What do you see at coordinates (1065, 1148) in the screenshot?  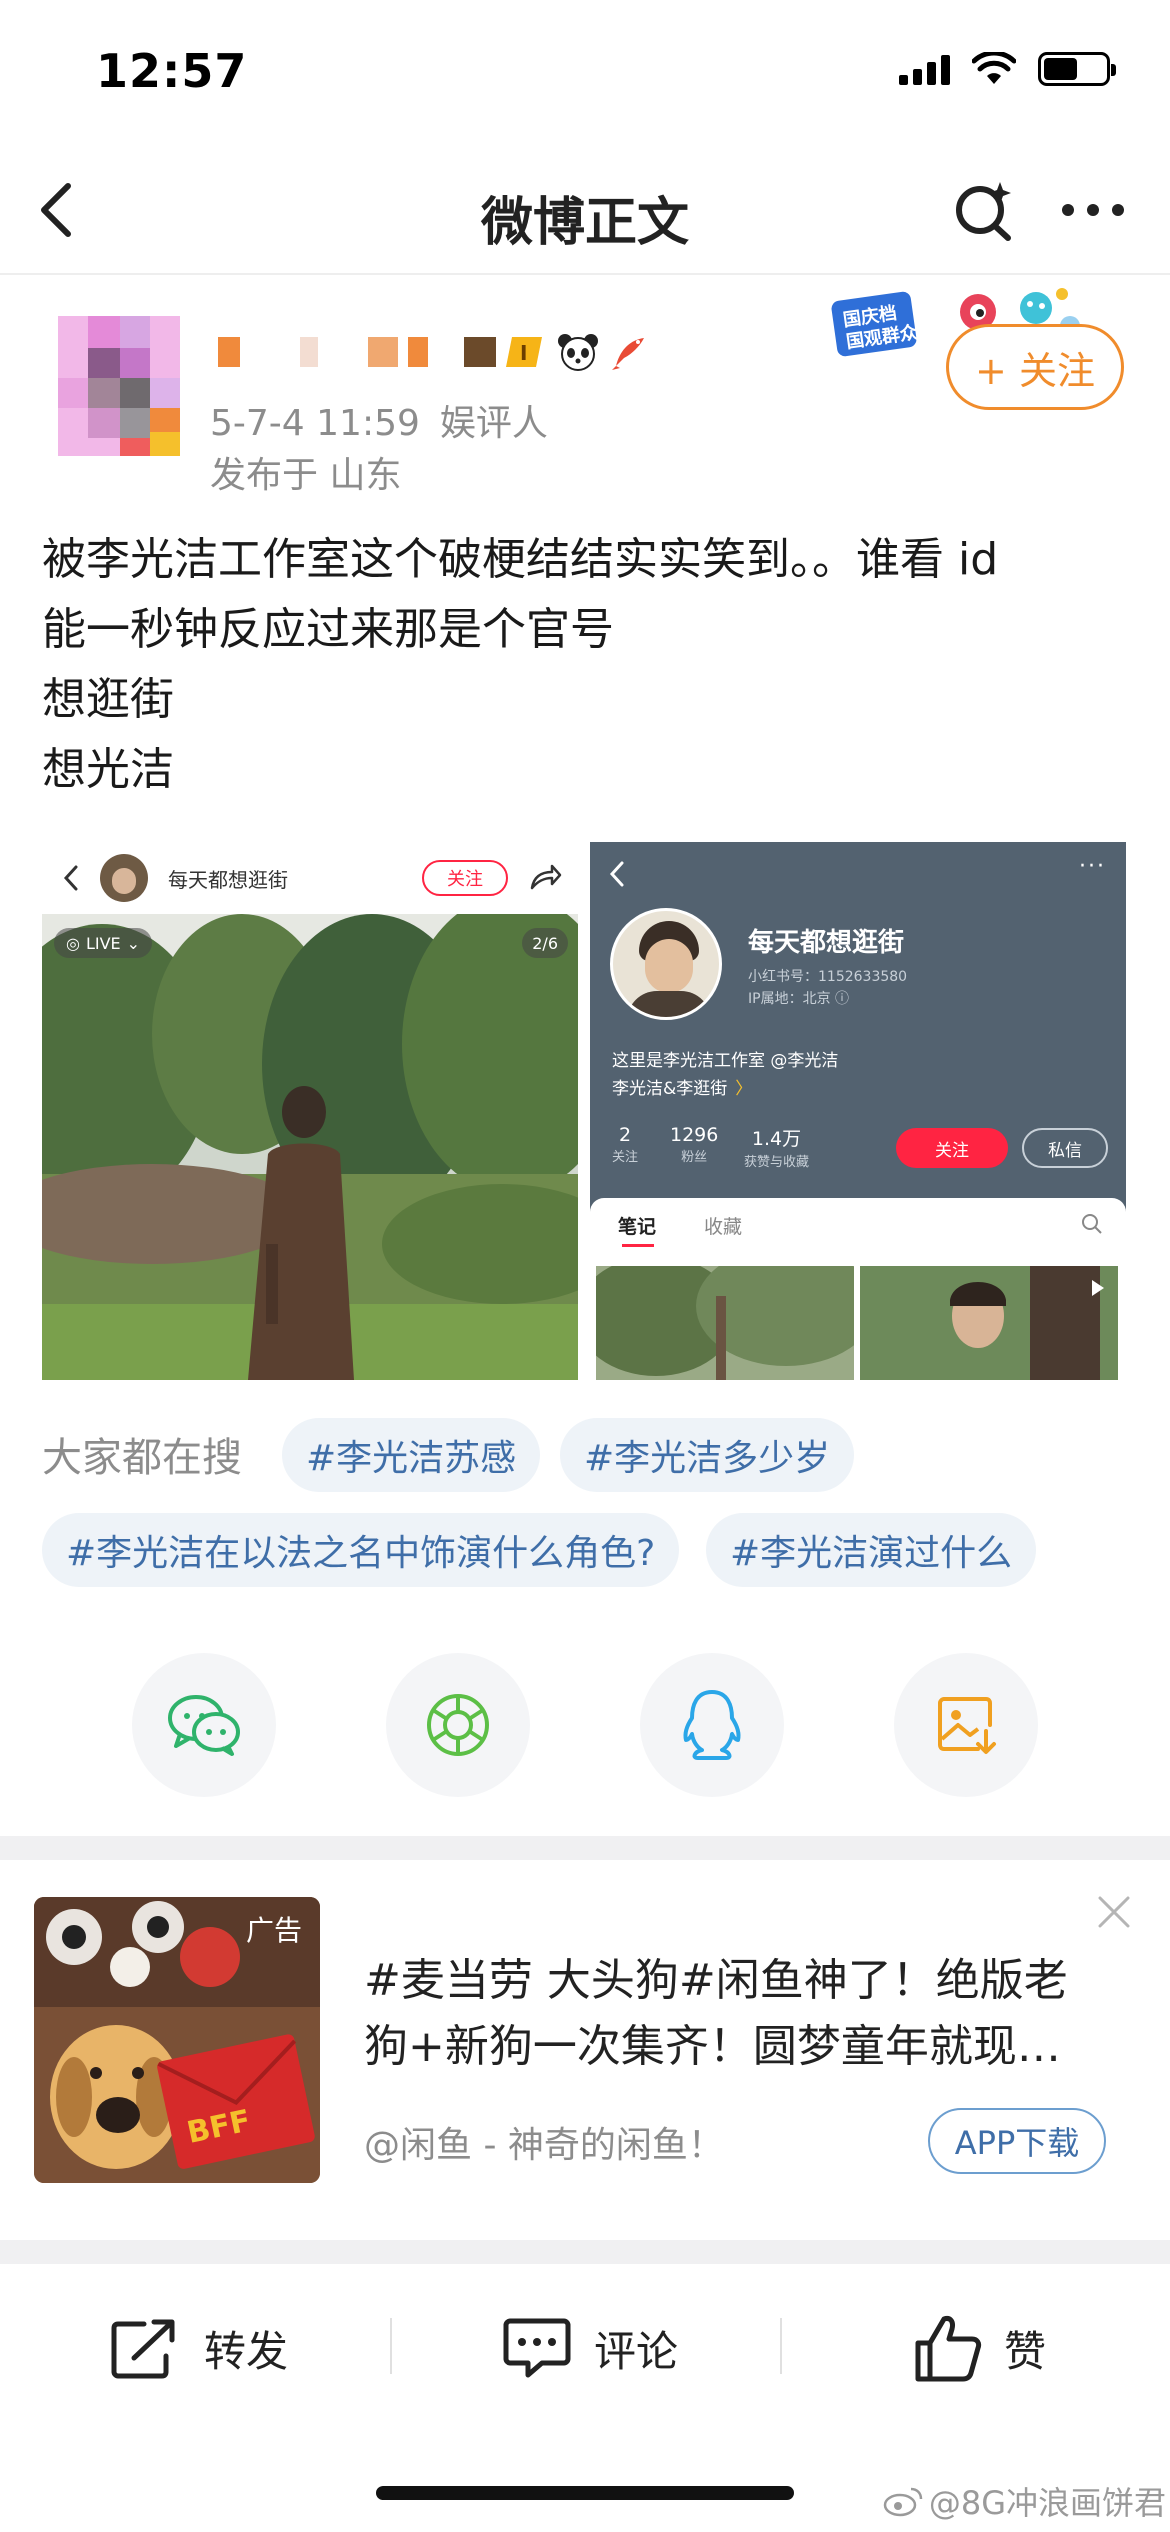 I see `message-button: 私信` at bounding box center [1065, 1148].